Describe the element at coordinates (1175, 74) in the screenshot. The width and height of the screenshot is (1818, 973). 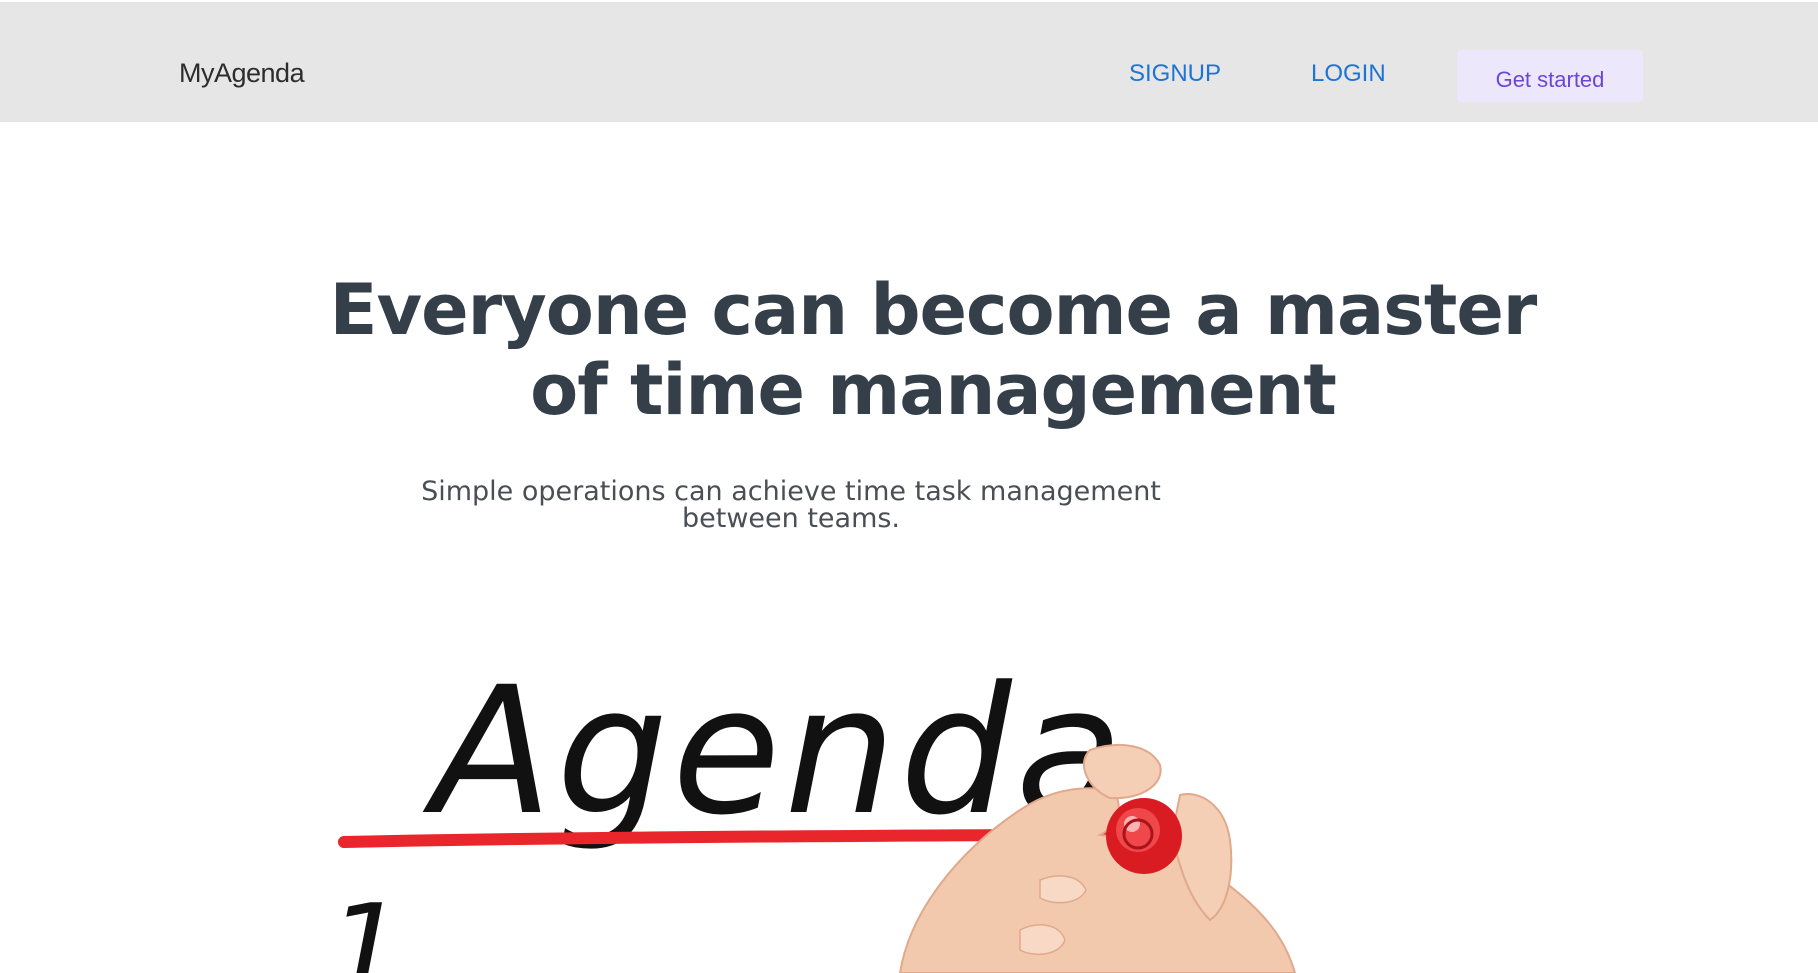
I see `signup-link: SIGNUP` at that location.